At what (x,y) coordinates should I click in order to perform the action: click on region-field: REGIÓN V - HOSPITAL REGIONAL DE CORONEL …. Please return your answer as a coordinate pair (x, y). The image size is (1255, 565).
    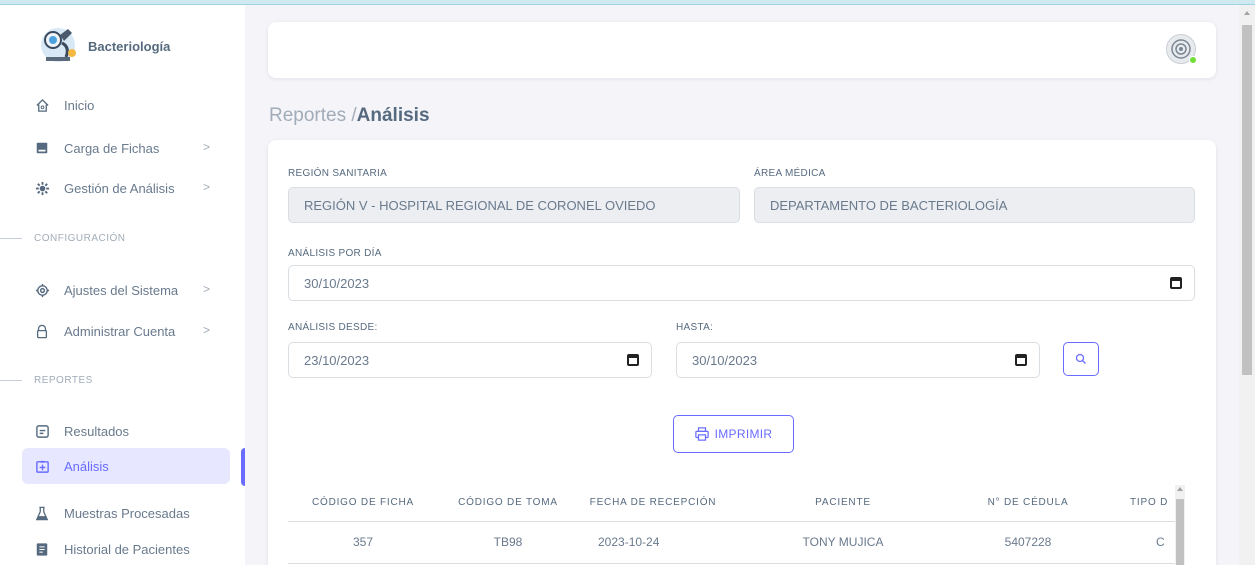
    Looking at the image, I should click on (514, 205).